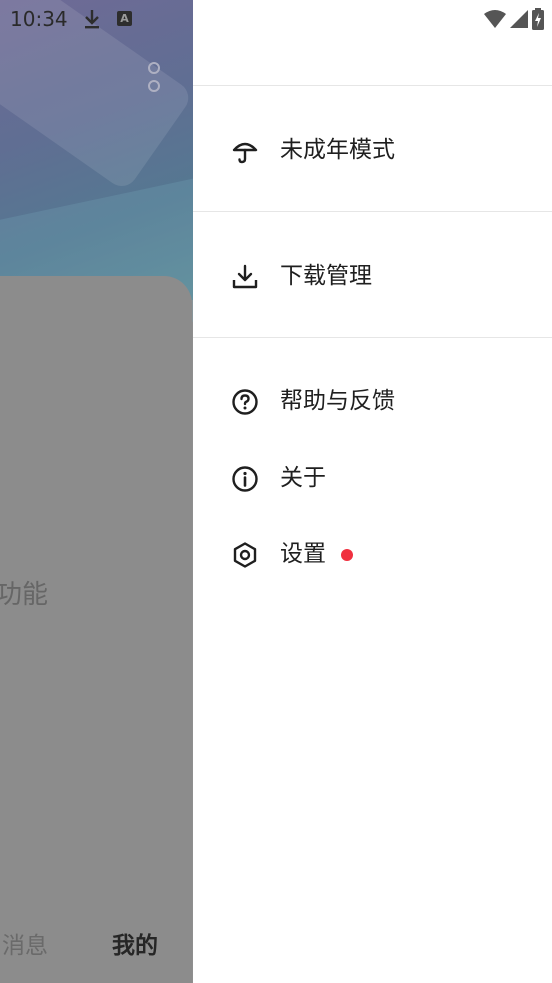  I want to click on menu-item-settings: 设置, so click(372, 554).